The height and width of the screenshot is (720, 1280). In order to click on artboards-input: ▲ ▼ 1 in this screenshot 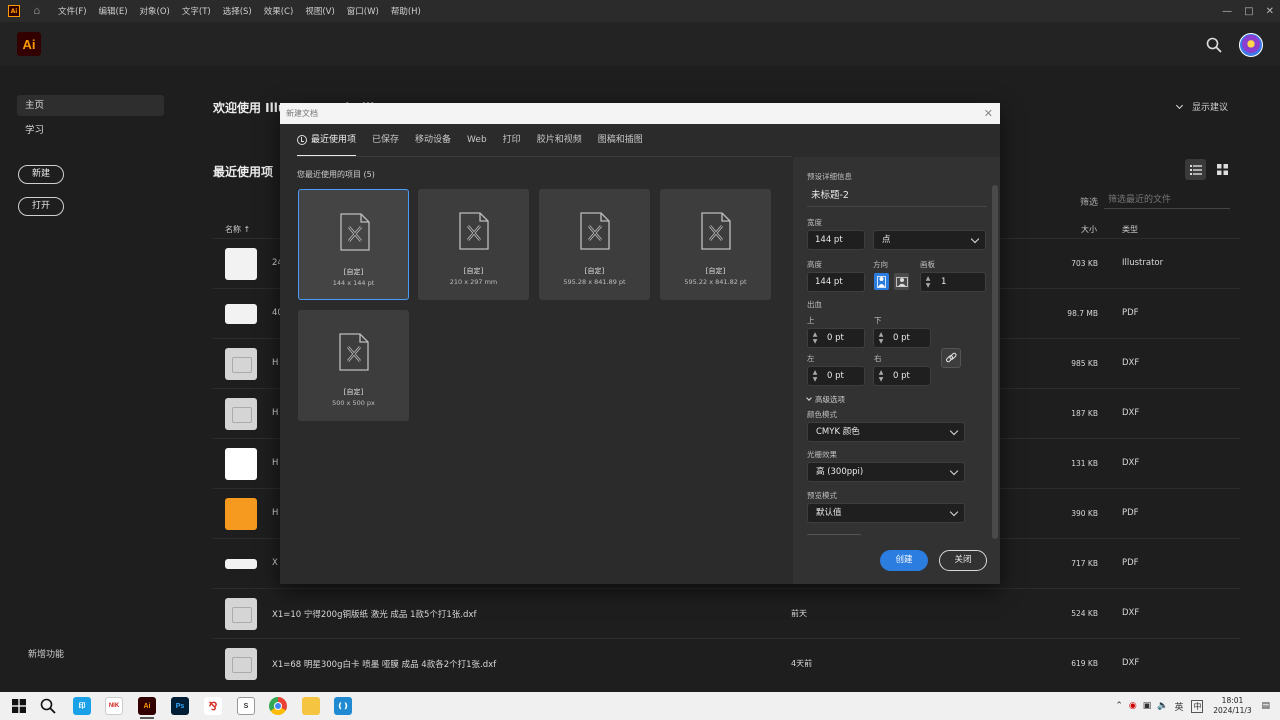, I will do `click(953, 282)`.